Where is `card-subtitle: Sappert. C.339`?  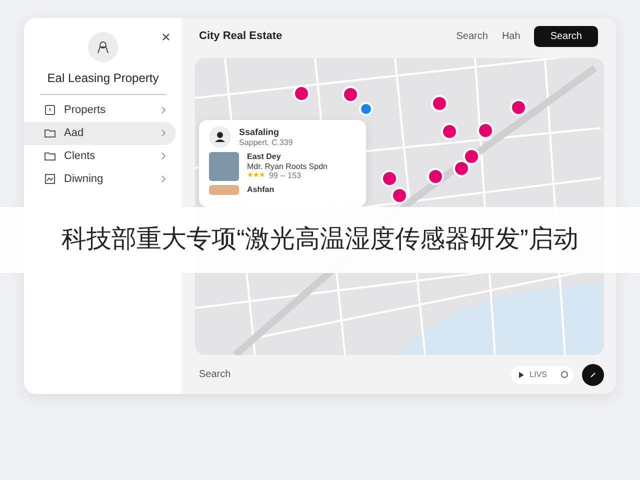 card-subtitle: Sappert. C.339 is located at coordinates (266, 143).